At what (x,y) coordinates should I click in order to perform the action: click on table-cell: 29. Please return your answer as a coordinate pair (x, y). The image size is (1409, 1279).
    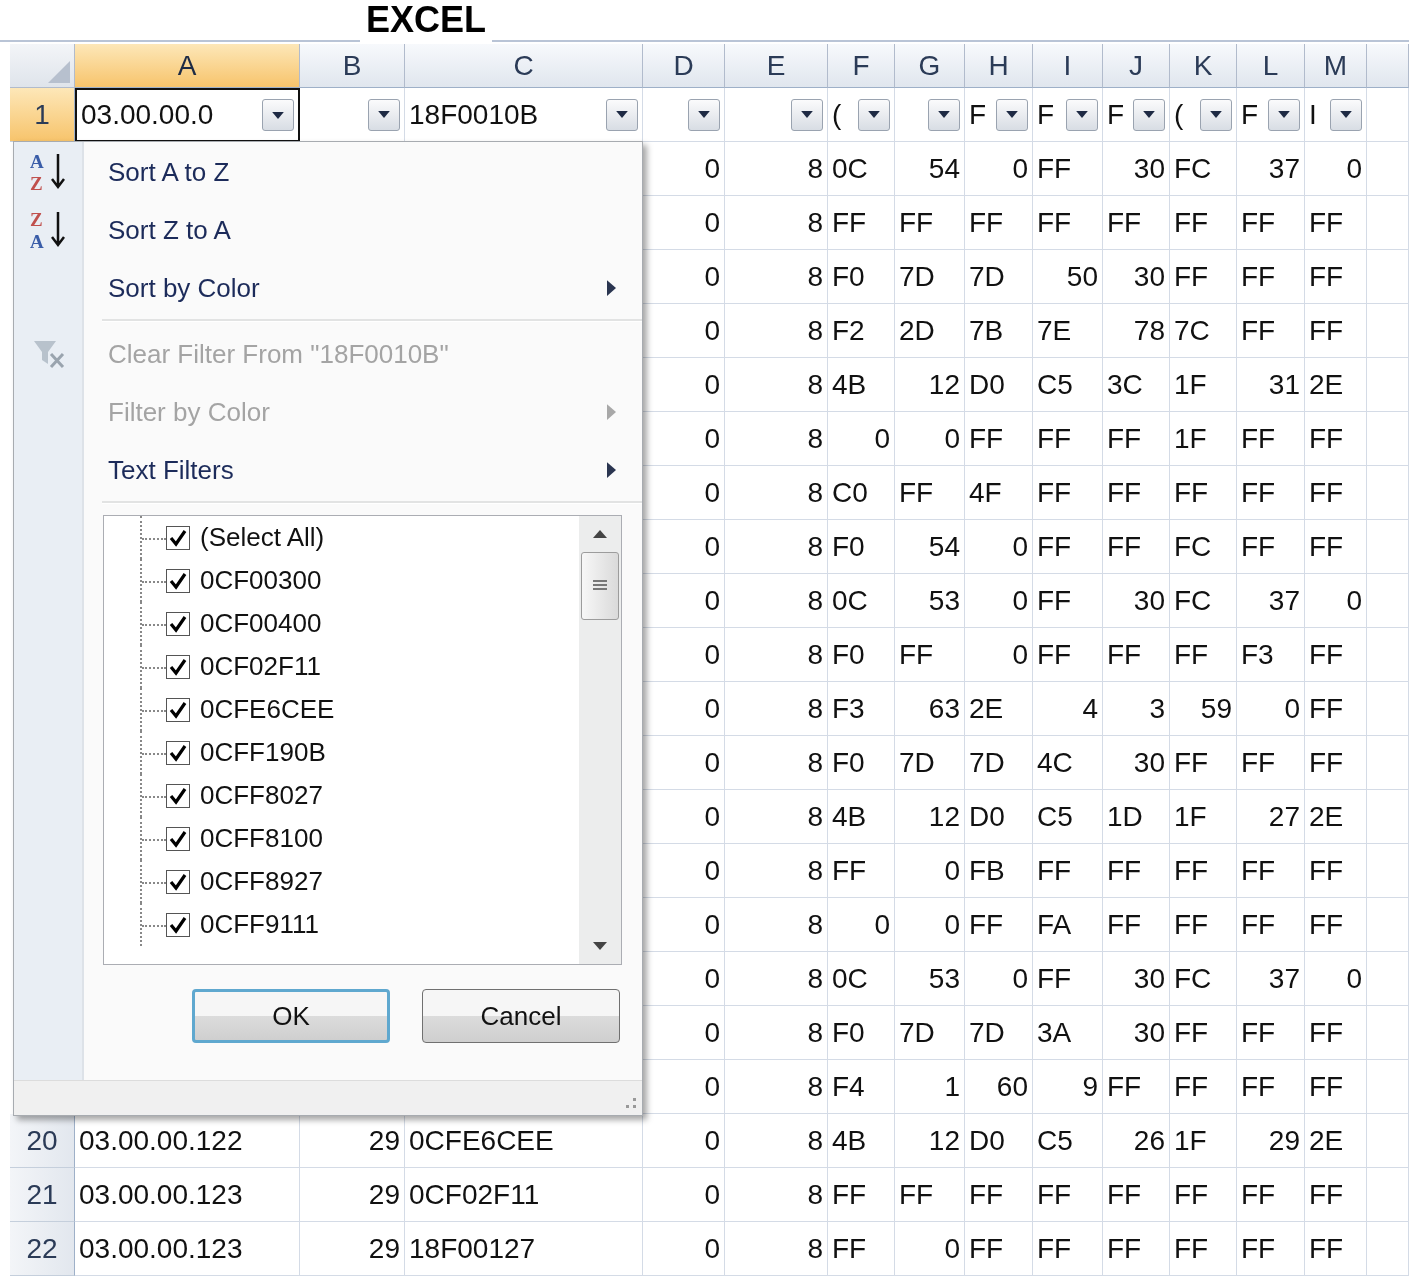
    Looking at the image, I should click on (352, 1195).